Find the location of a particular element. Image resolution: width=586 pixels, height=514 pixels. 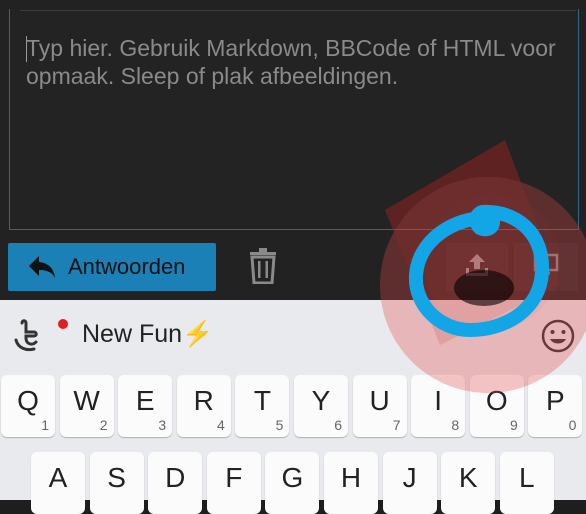

key-letter: U is located at coordinates (379, 400).